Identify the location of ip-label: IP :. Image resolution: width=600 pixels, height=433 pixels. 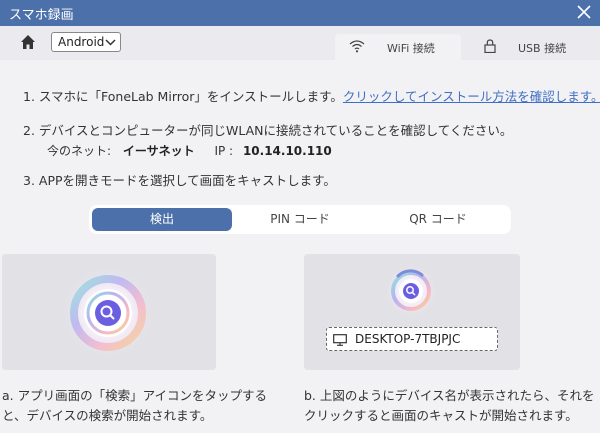
(224, 151).